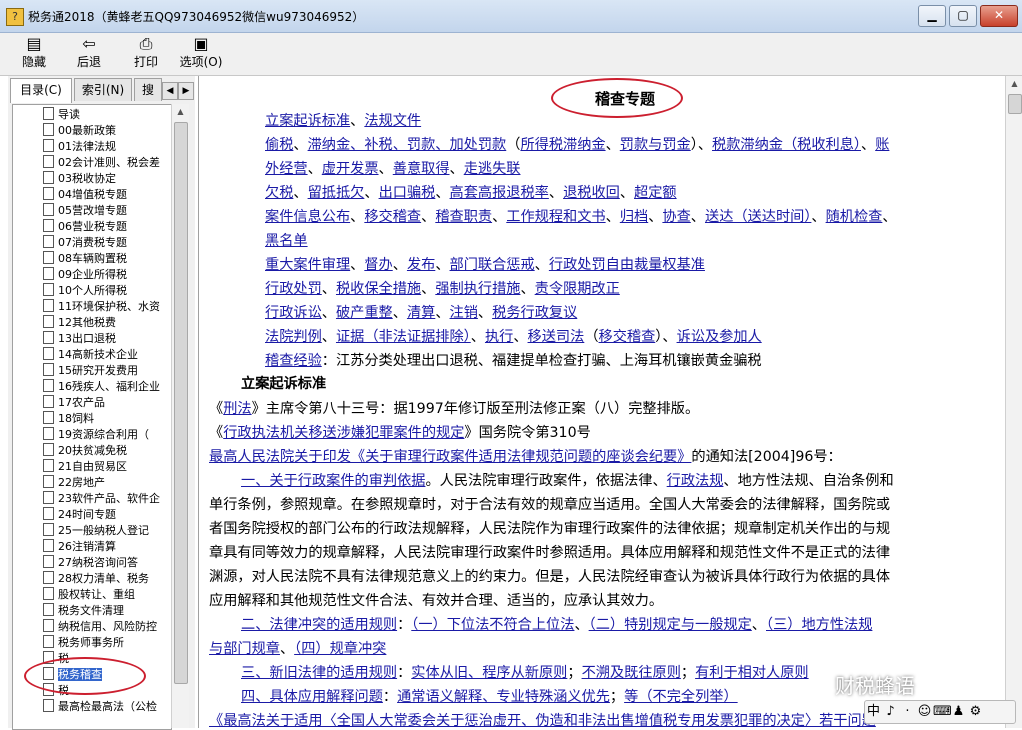  Describe the element at coordinates (719, 337) in the screenshot. I see `content-link: 诉讼及参加人` at that location.